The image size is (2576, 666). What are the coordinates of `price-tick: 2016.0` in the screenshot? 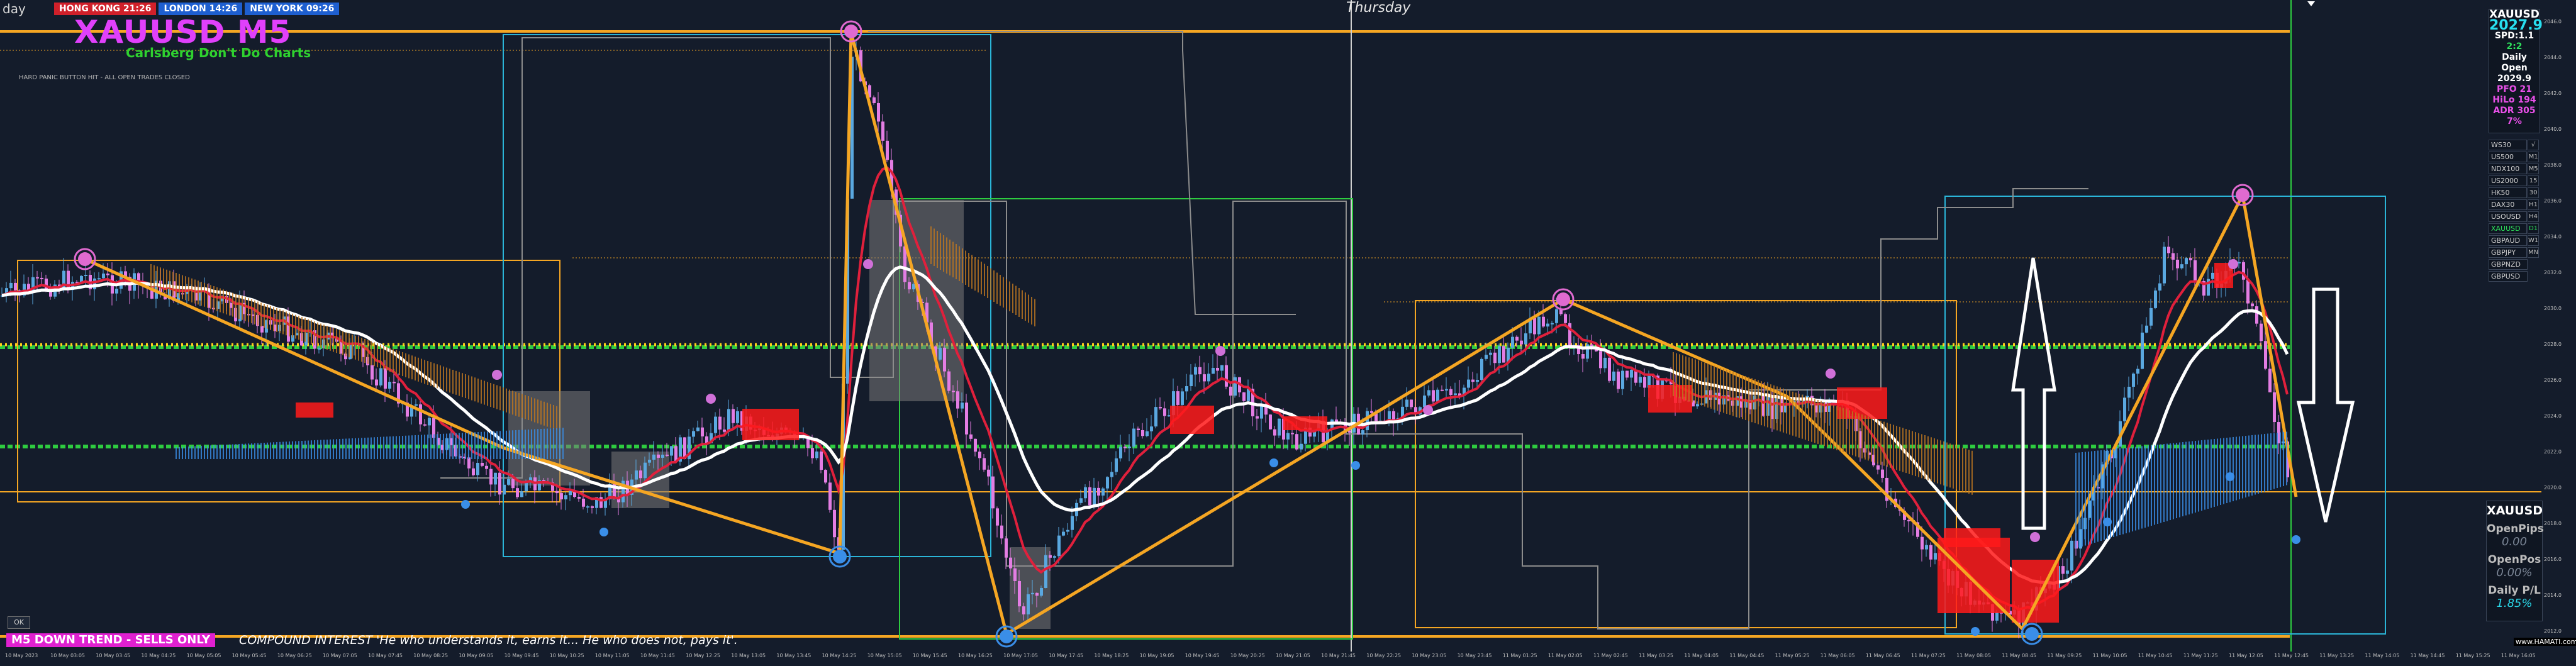 It's located at (2553, 559).